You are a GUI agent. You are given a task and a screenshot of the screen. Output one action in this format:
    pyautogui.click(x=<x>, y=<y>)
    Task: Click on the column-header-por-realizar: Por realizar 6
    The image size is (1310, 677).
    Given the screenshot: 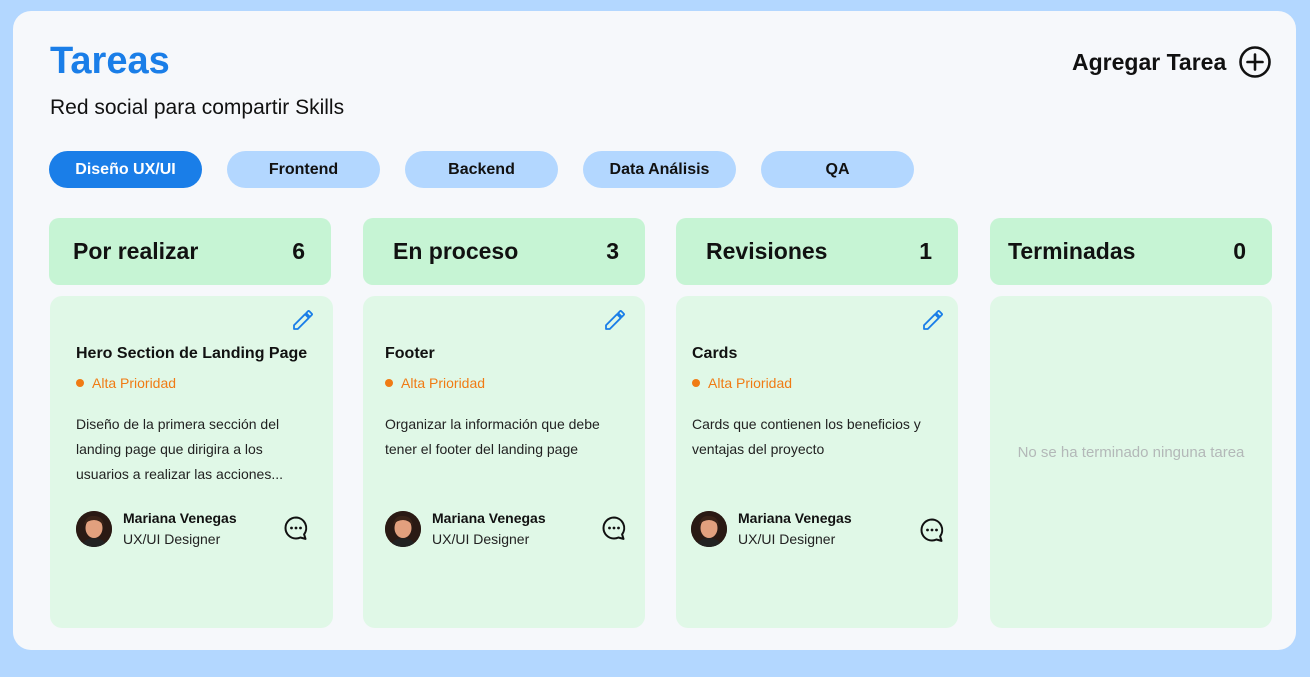 What is the action you would take?
    pyautogui.click(x=190, y=251)
    